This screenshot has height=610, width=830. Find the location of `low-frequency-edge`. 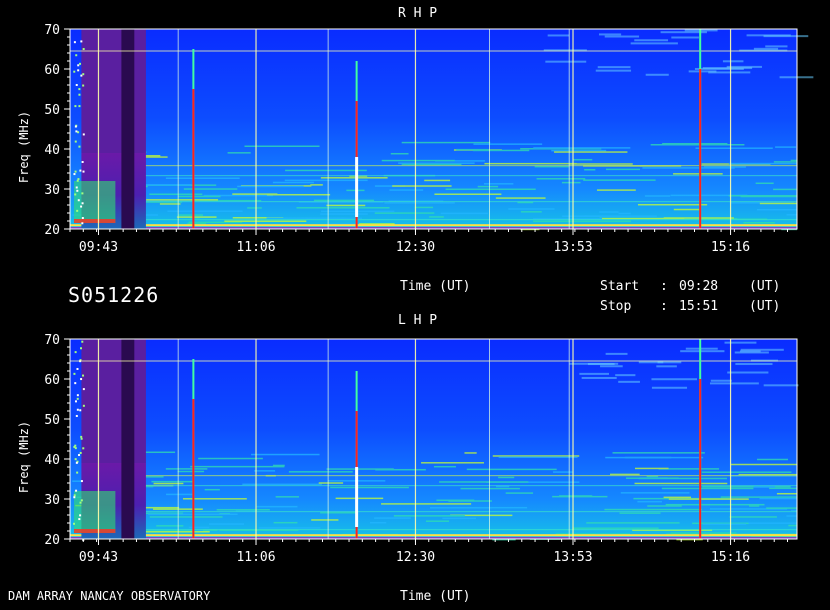

low-frequency-edge is located at coordinates (433, 535).